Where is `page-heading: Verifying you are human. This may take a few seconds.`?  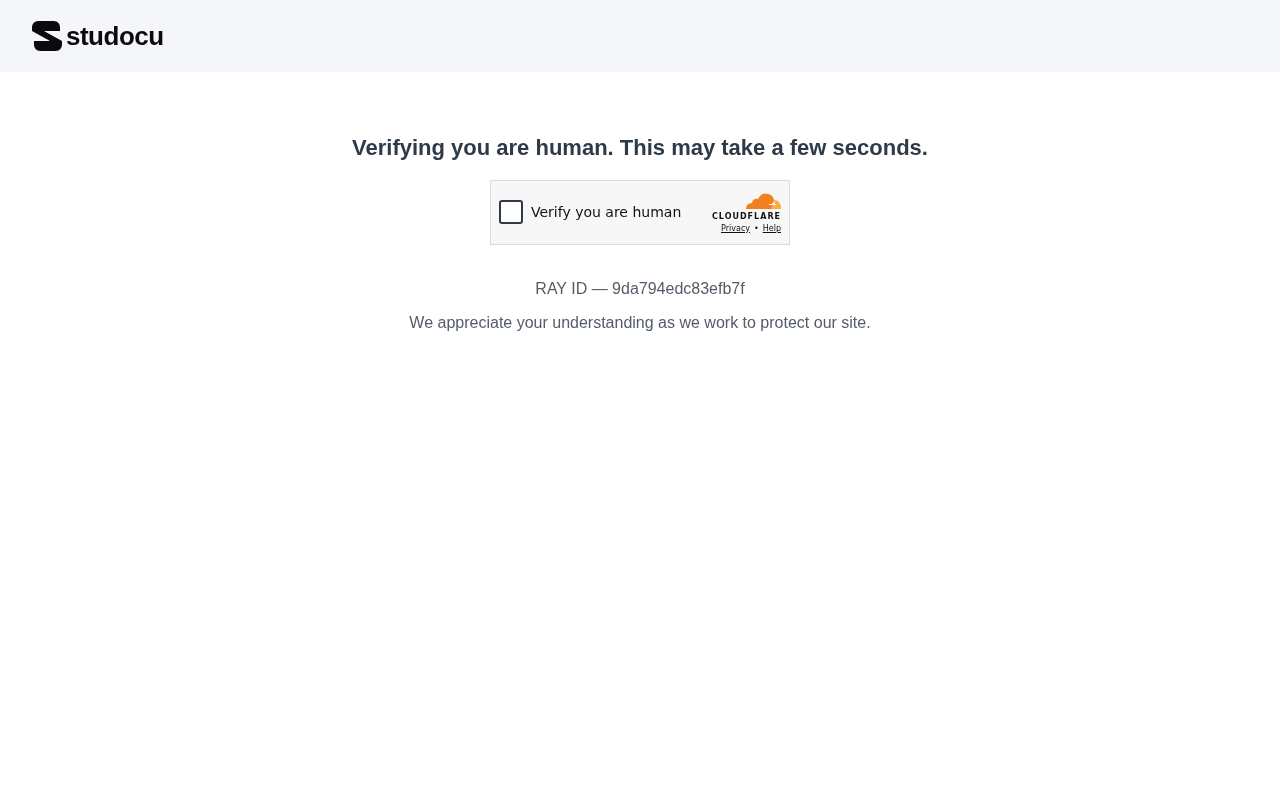
page-heading: Verifying you are human. This may take a few seconds. is located at coordinates (640, 148).